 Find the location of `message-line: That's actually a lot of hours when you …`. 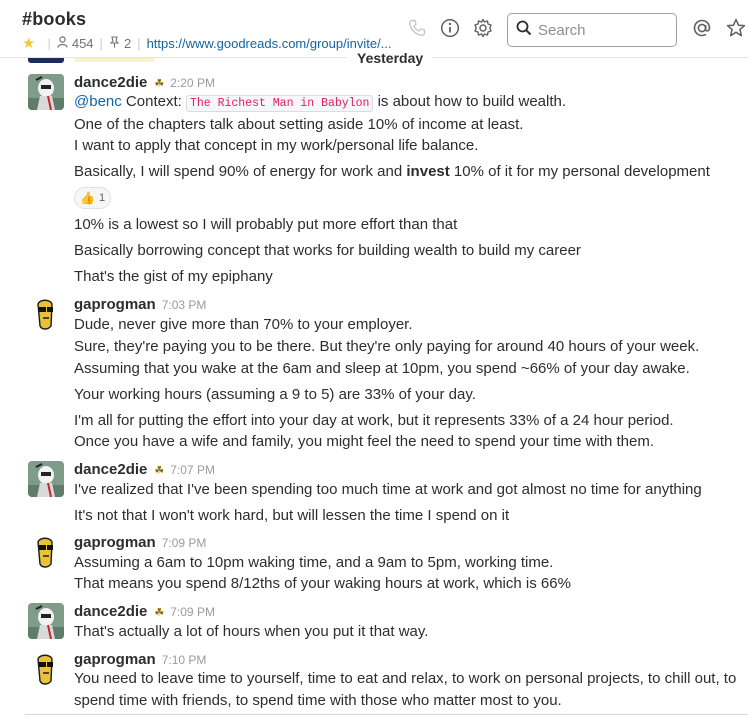

message-line: That's actually a lot of hours when you … is located at coordinates (251, 631).